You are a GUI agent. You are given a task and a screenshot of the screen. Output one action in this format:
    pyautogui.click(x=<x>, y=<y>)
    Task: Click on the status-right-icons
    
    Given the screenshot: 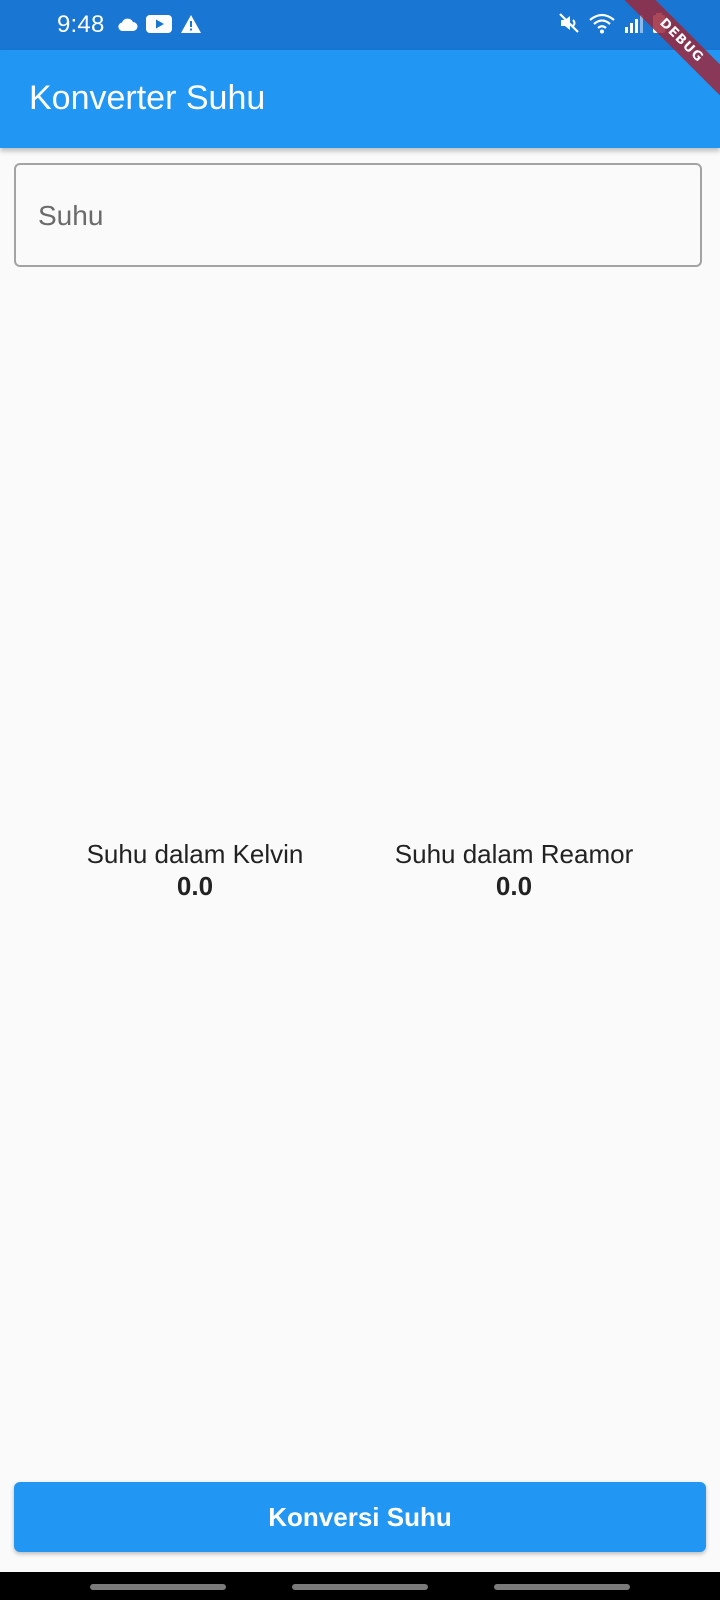 What is the action you would take?
    pyautogui.click(x=612, y=23)
    